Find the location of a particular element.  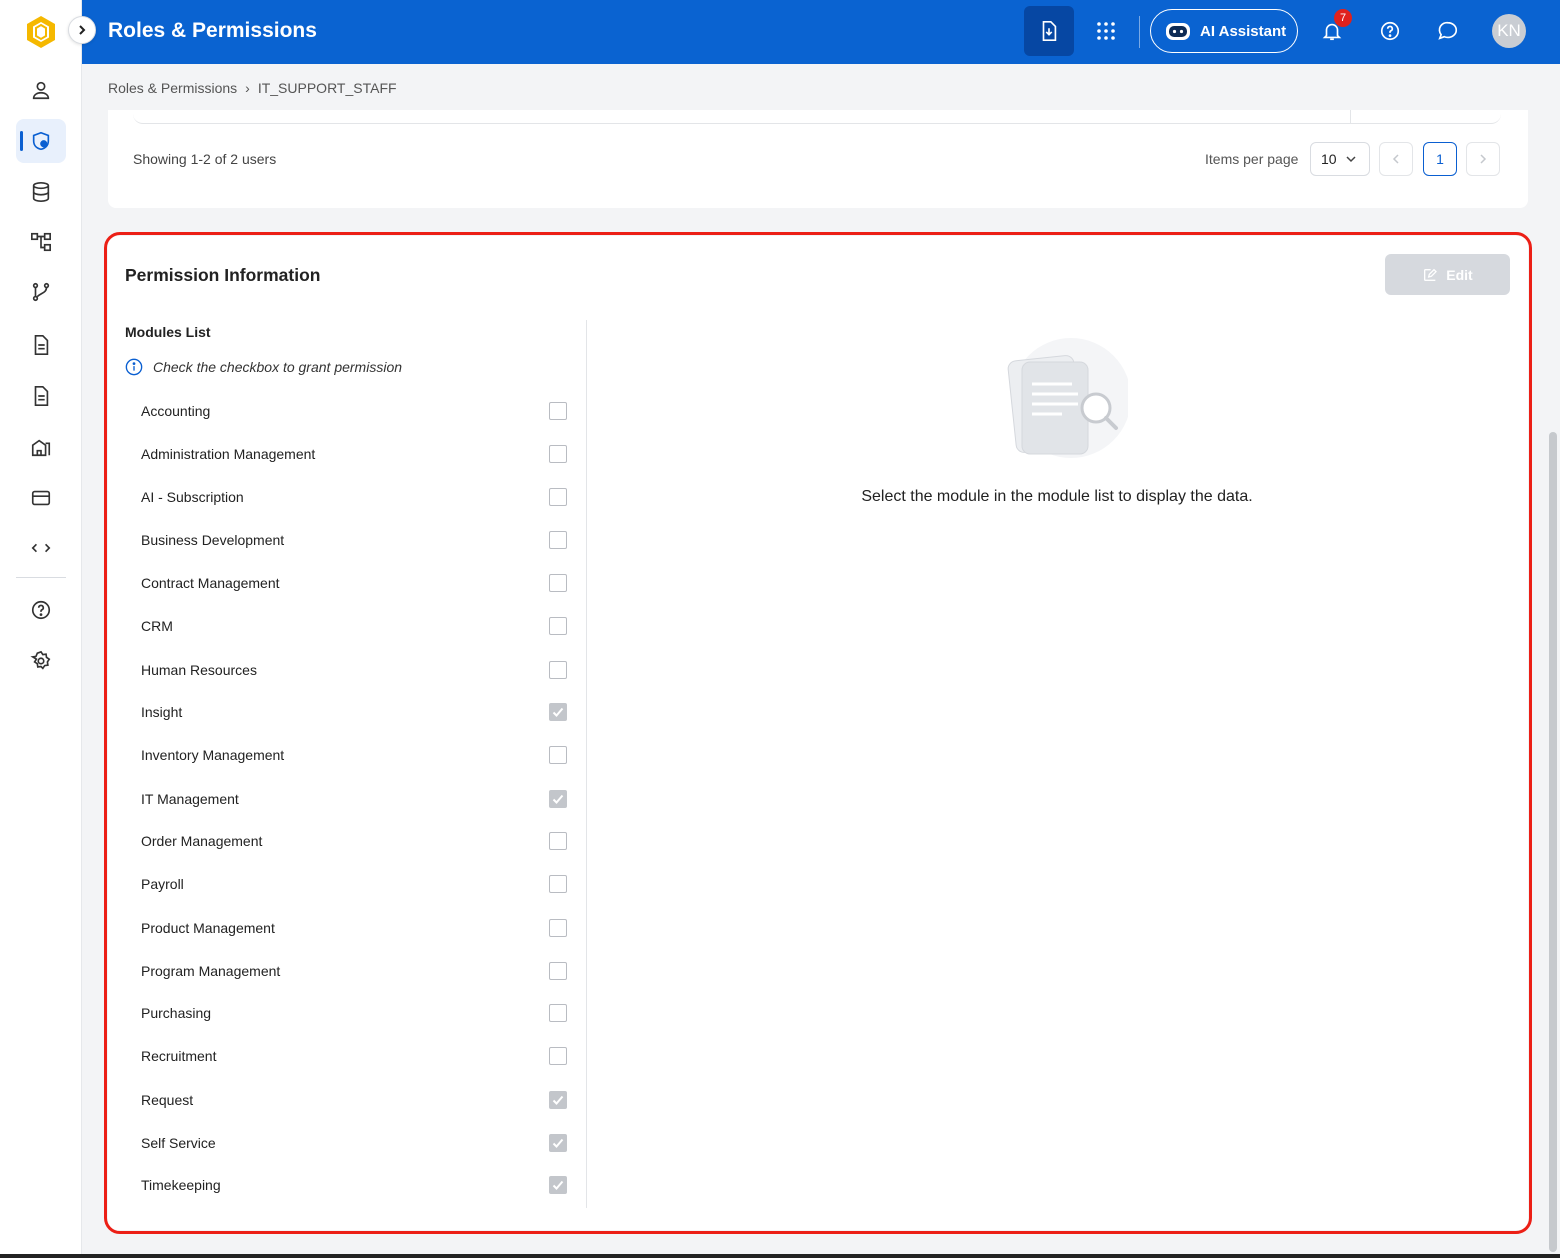

module-row: CRM is located at coordinates (354, 626).